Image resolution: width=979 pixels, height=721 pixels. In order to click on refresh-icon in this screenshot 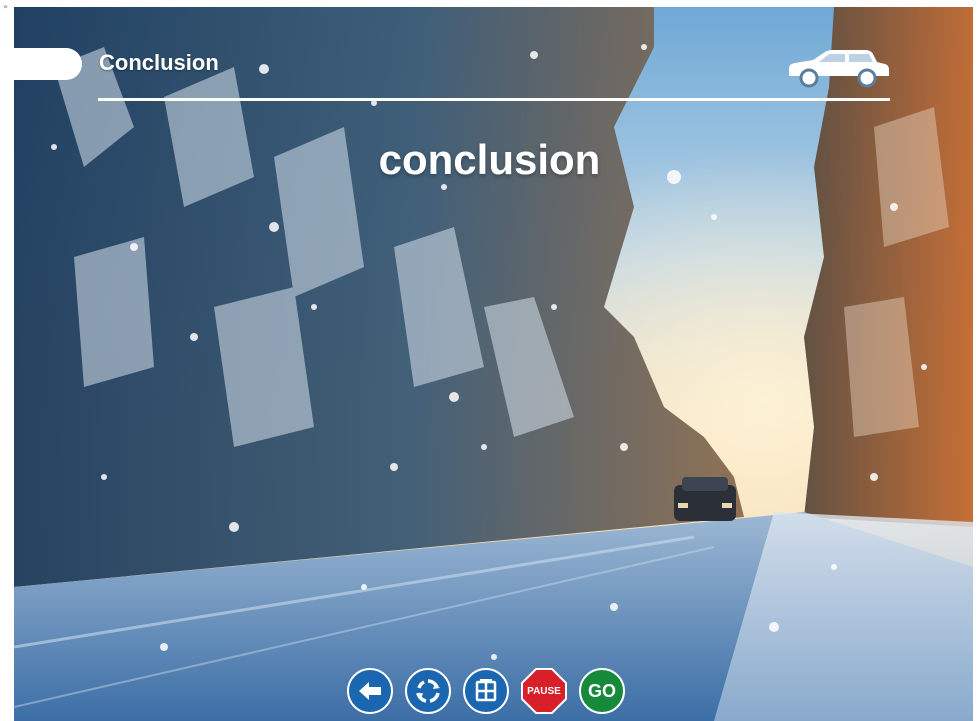, I will do `click(428, 691)`.